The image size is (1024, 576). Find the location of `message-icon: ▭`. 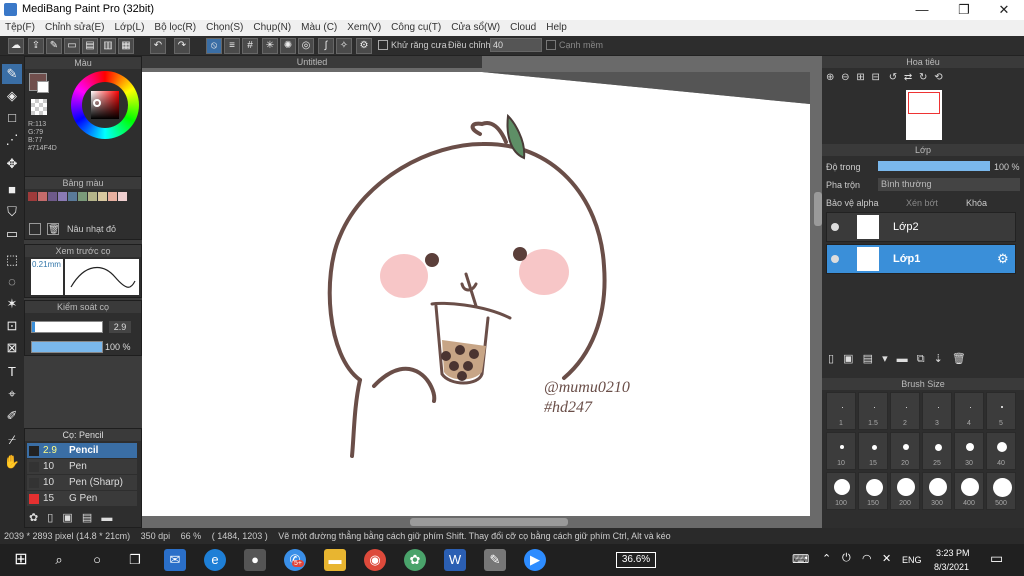

message-icon: ▭ is located at coordinates (72, 46).